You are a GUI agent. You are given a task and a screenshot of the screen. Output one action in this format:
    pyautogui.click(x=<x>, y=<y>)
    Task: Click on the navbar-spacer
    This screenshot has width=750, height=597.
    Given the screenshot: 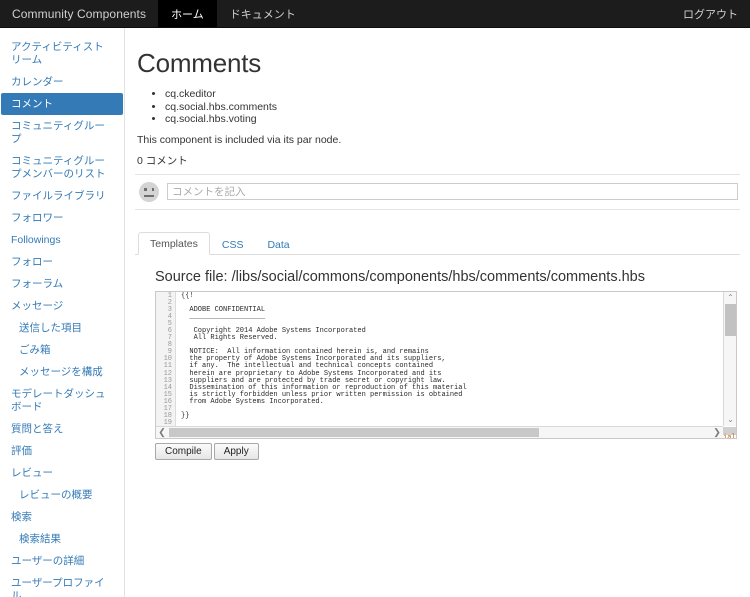 What is the action you would take?
    pyautogui.click(x=490, y=13)
    